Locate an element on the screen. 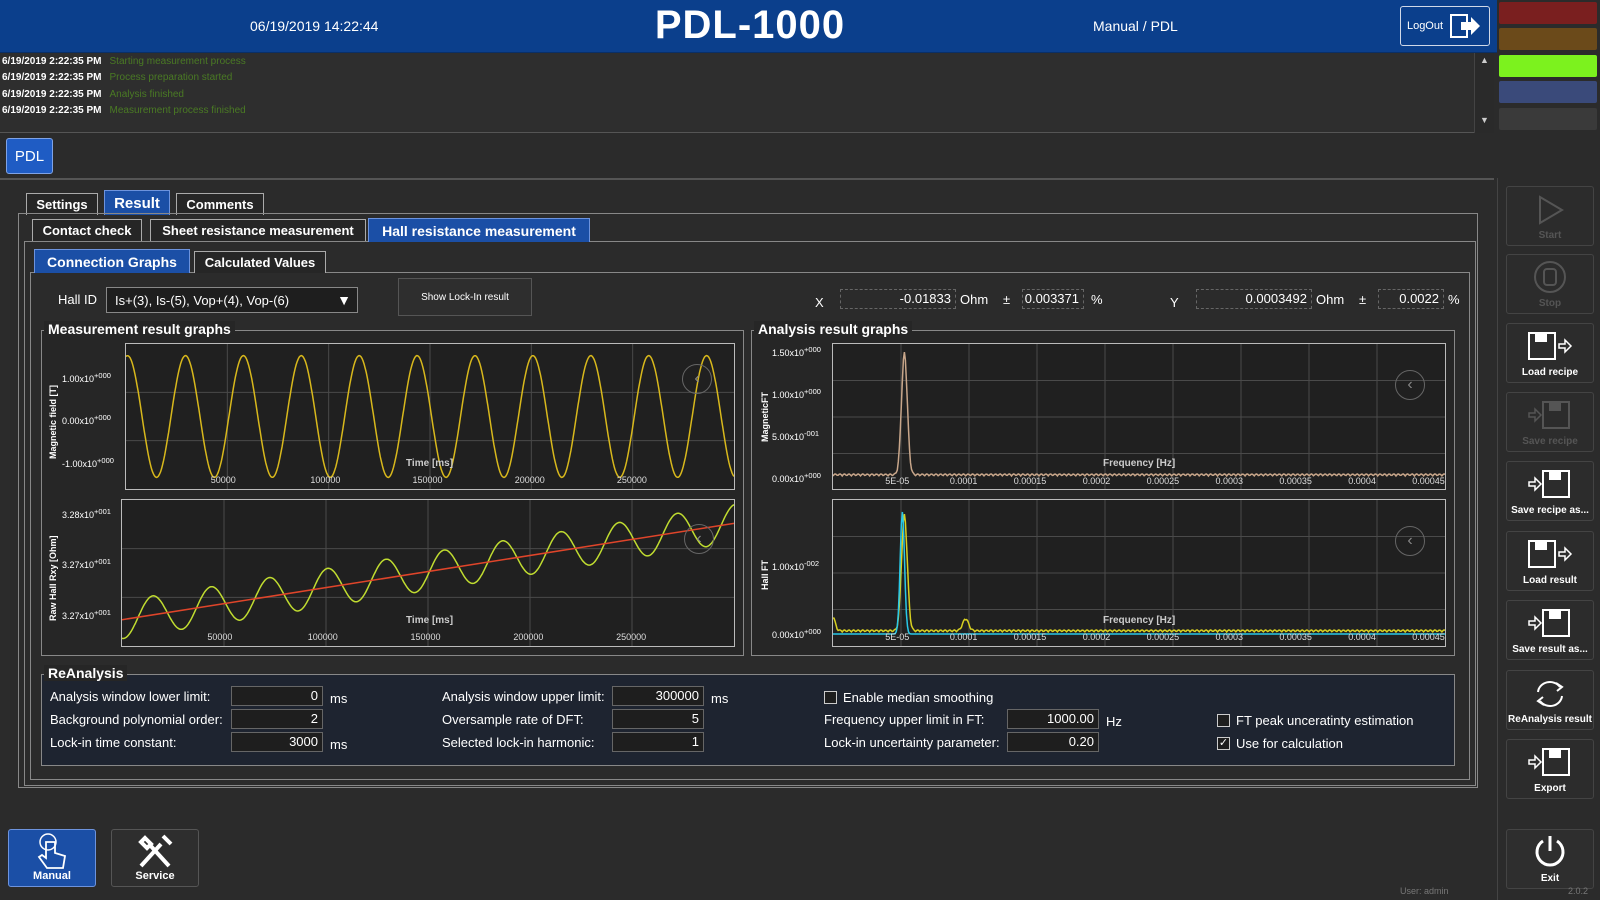 The height and width of the screenshot is (900, 1600). logout-button: LogOut is located at coordinates (1445, 26).